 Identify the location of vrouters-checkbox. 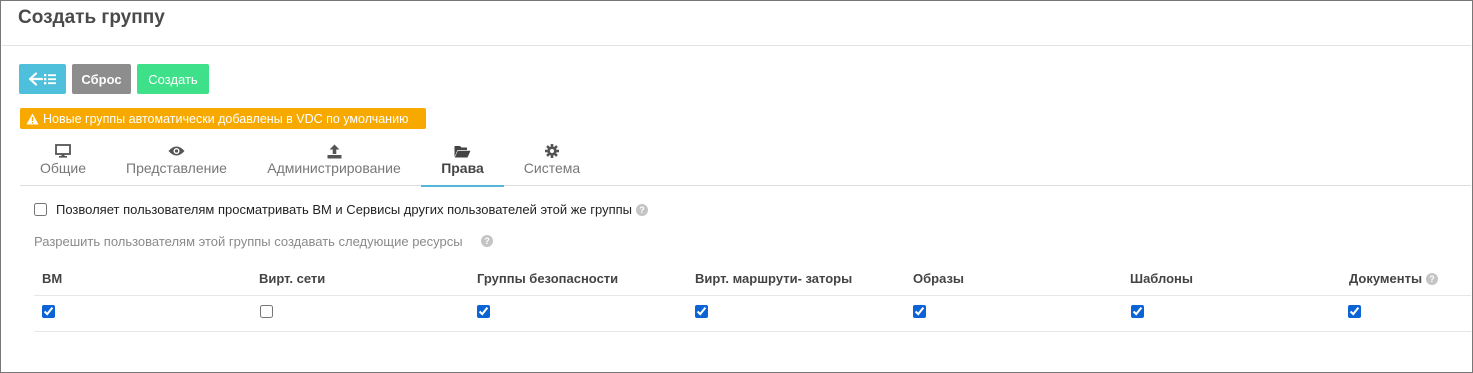
(701, 311).